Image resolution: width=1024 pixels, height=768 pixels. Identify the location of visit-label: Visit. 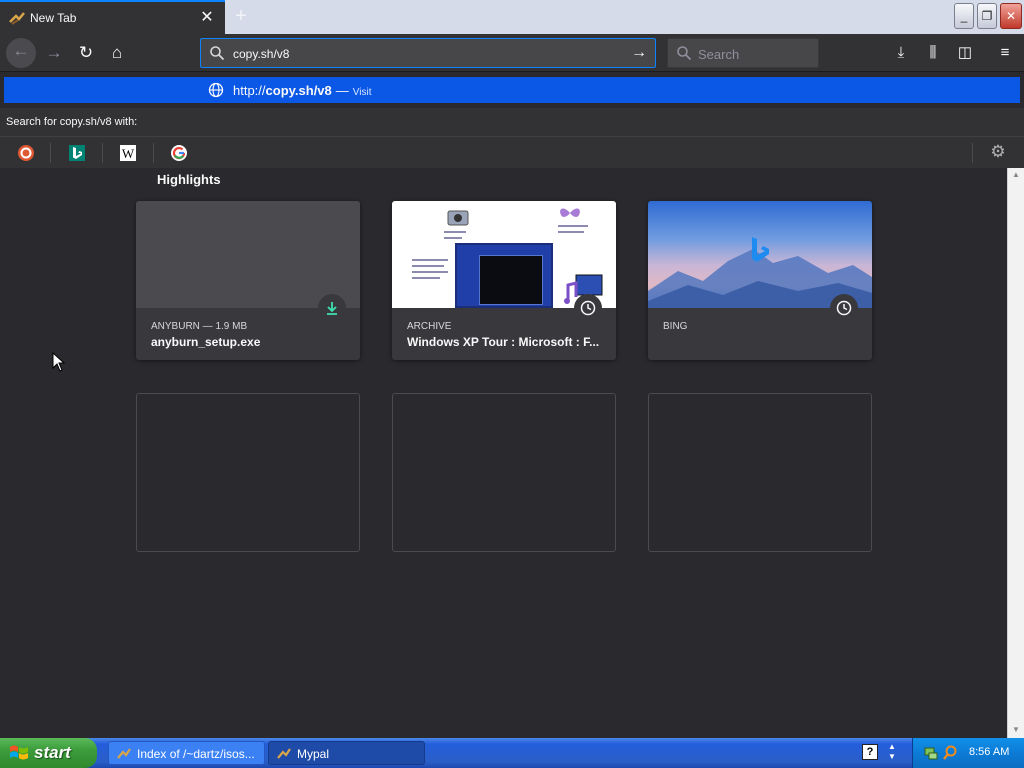
(362, 92).